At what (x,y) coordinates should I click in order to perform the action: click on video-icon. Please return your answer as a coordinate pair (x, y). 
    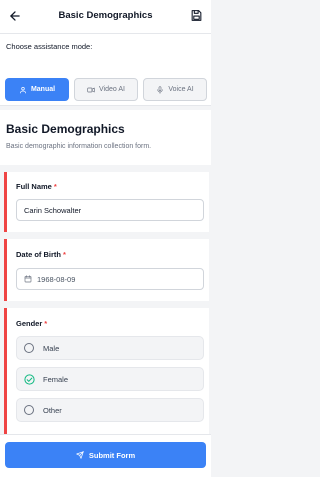
    Looking at the image, I should click on (91, 89).